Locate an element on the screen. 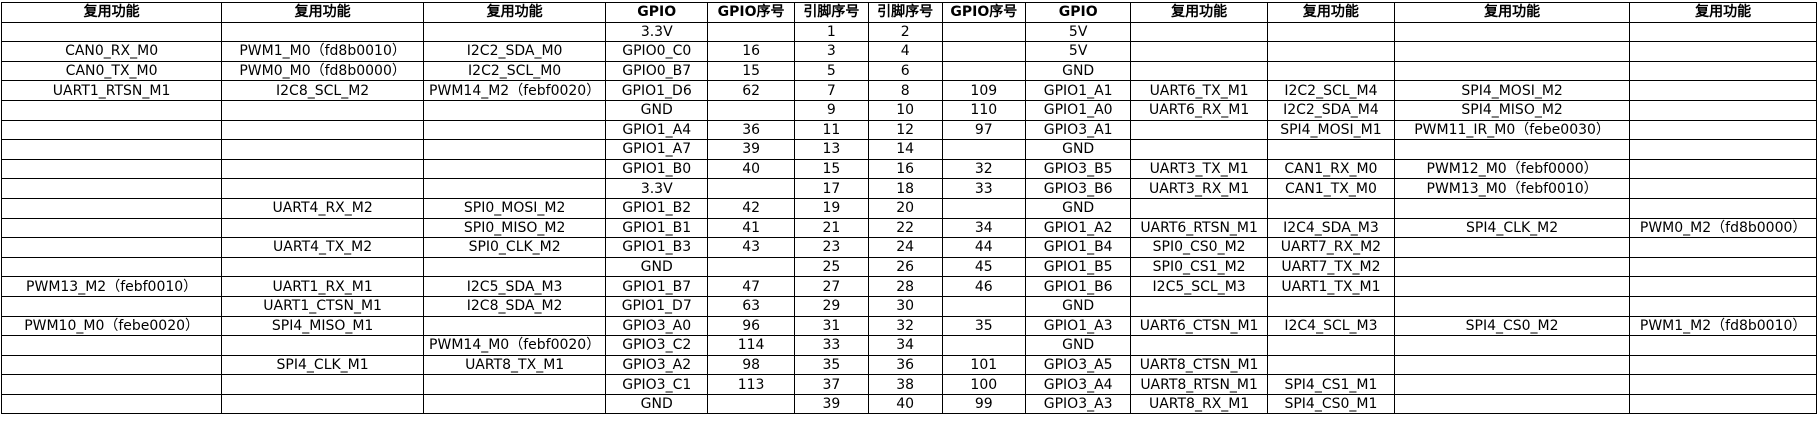 Image resolution: width=1820 pixels, height=447 pixels. table-cell: SPI4_MISO_M2 is located at coordinates (1512, 110).